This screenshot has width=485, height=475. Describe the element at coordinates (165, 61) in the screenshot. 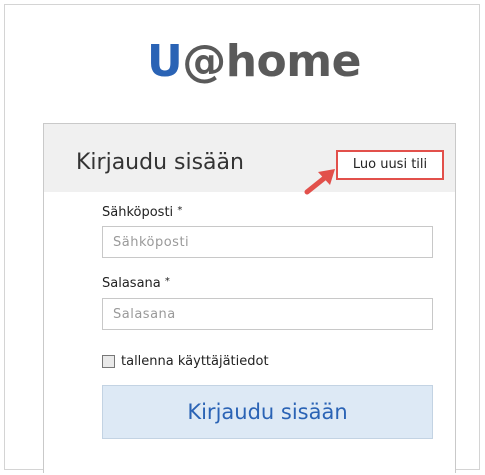

I see `logo-u: U` at that location.